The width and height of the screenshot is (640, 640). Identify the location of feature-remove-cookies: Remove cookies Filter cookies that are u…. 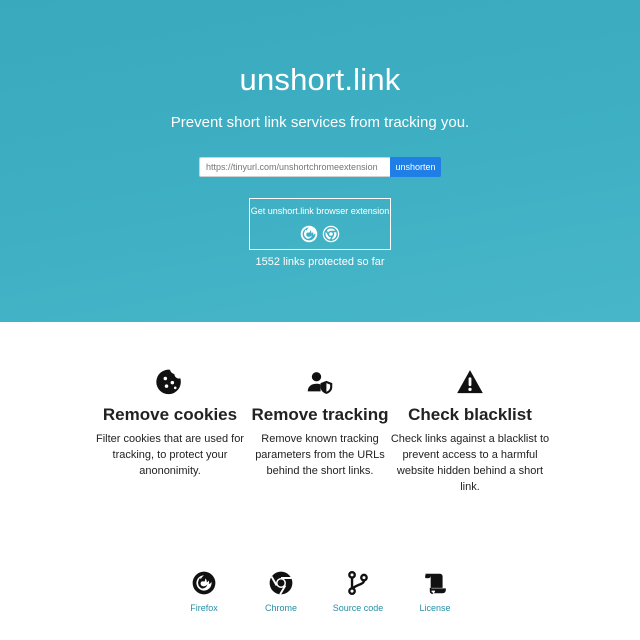
(170, 423).